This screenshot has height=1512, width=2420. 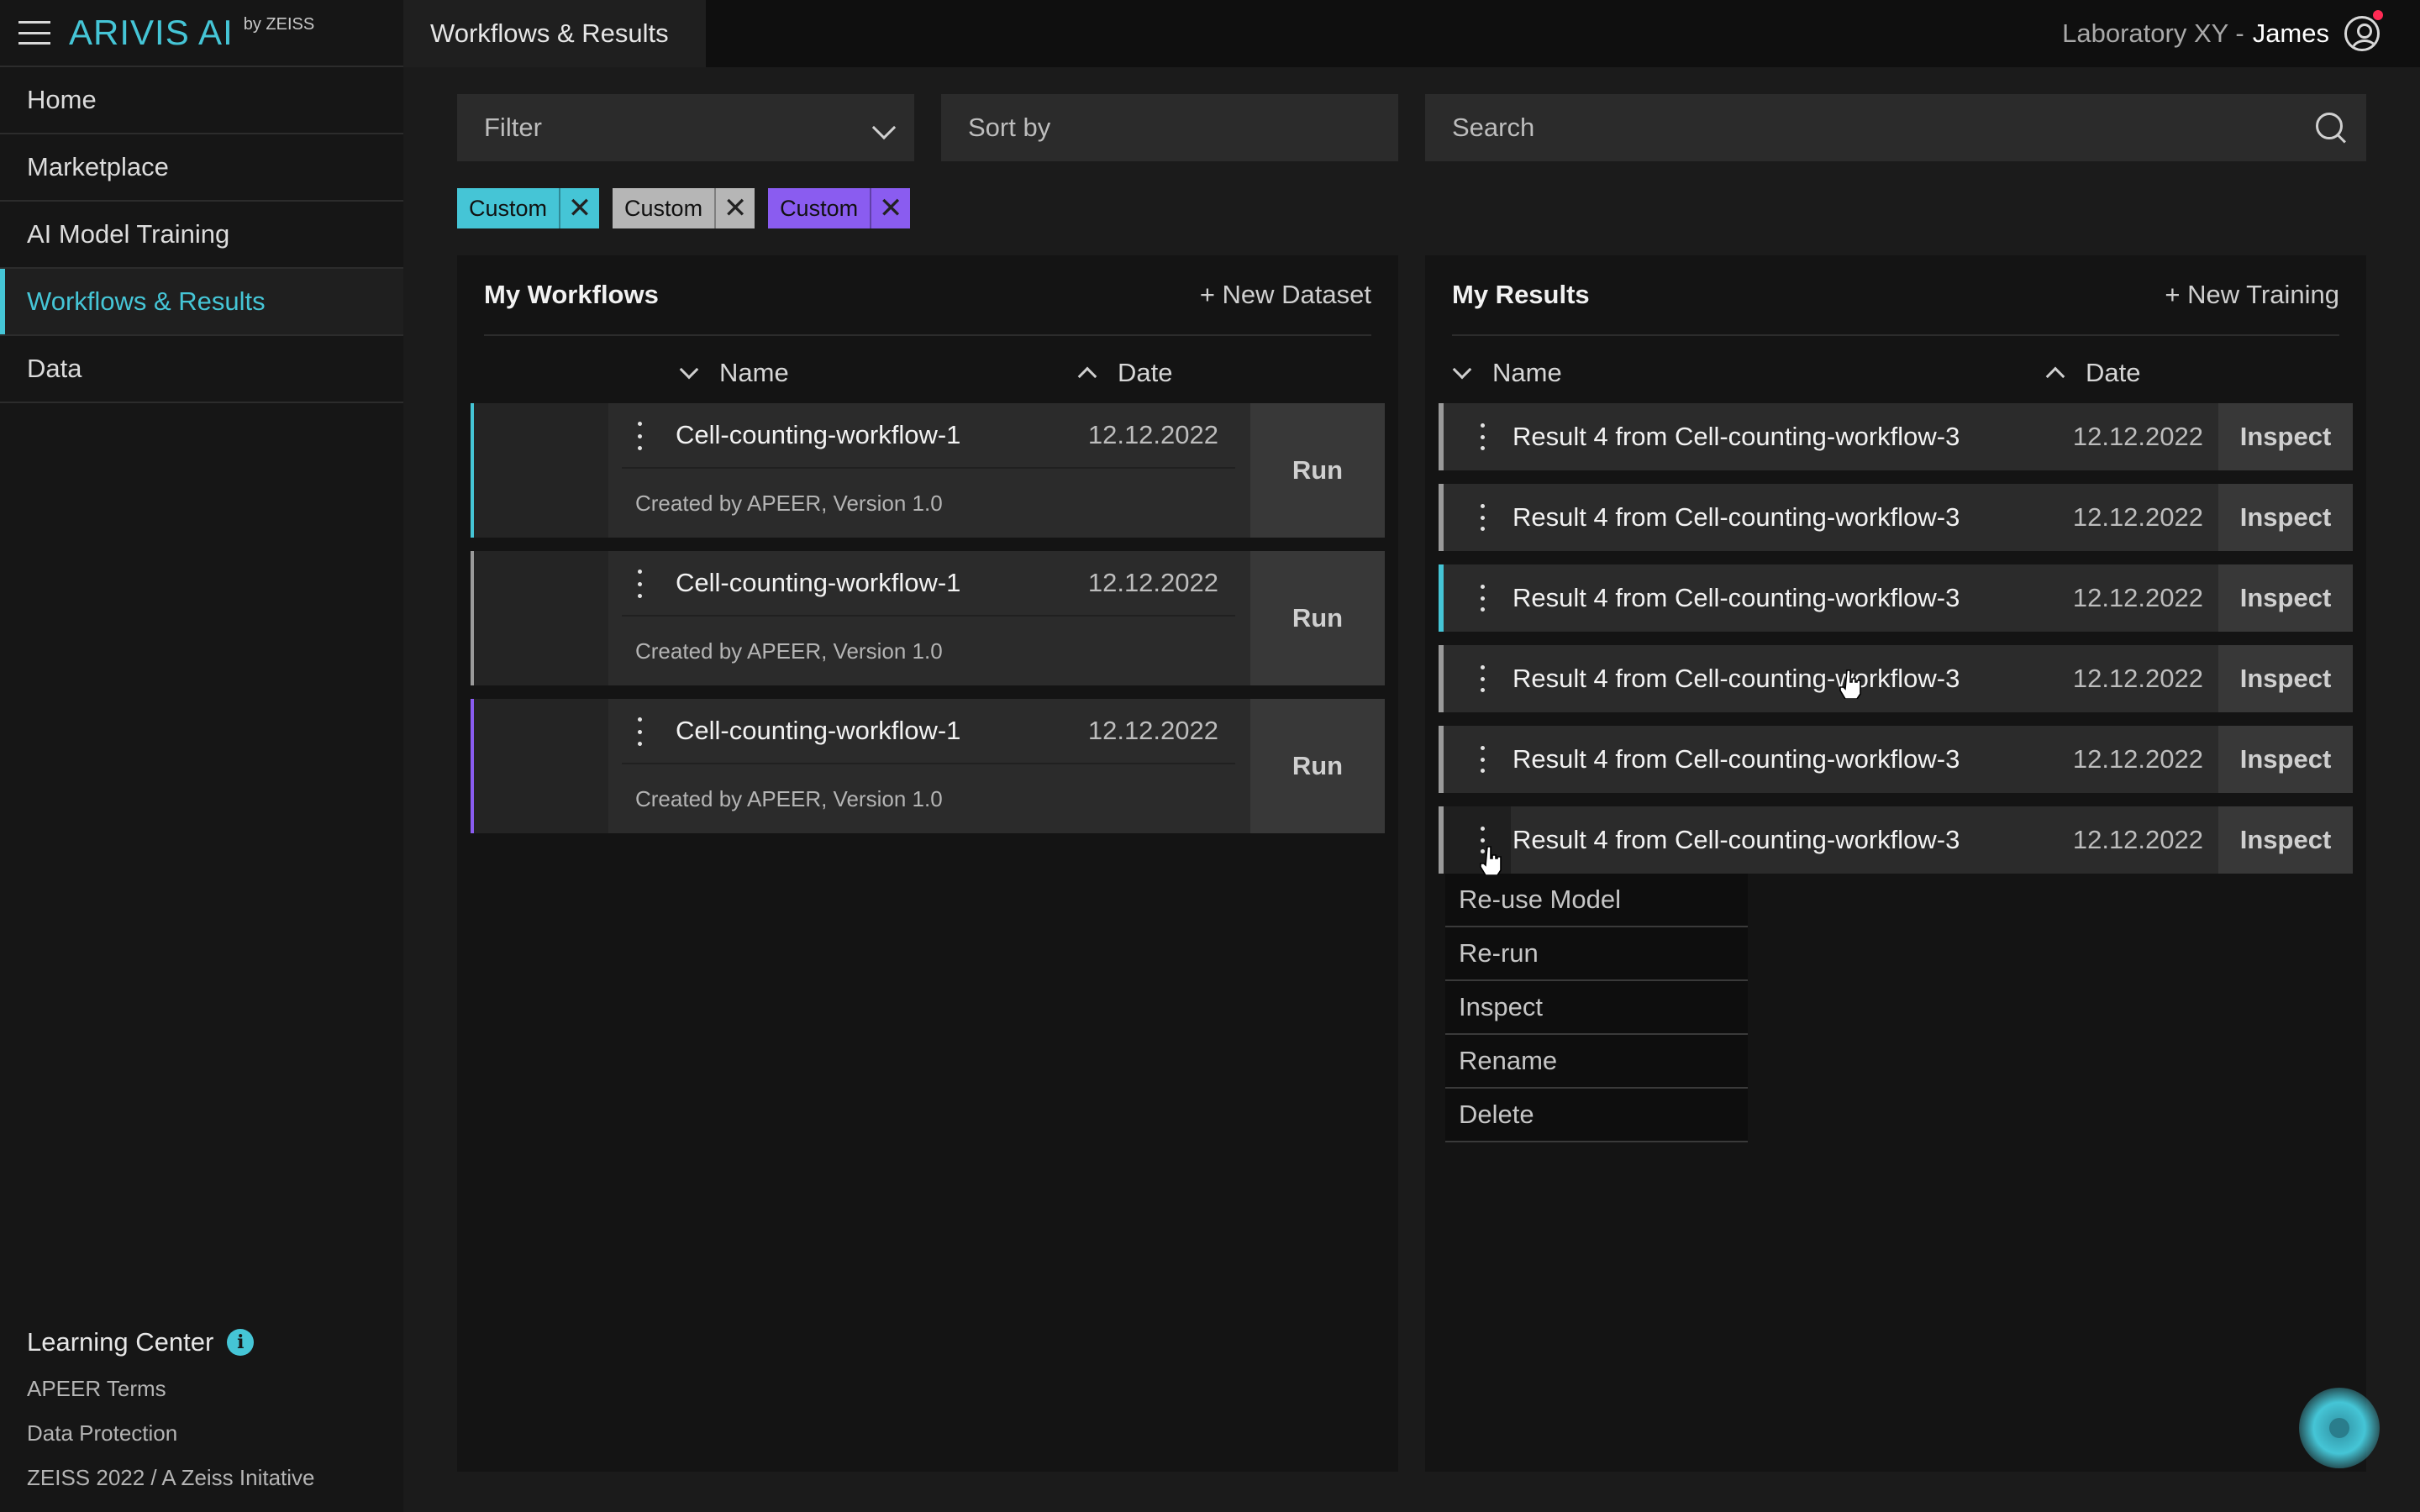 What do you see at coordinates (202, 168) in the screenshot?
I see `nav-item-marketplace: Marketplace` at bounding box center [202, 168].